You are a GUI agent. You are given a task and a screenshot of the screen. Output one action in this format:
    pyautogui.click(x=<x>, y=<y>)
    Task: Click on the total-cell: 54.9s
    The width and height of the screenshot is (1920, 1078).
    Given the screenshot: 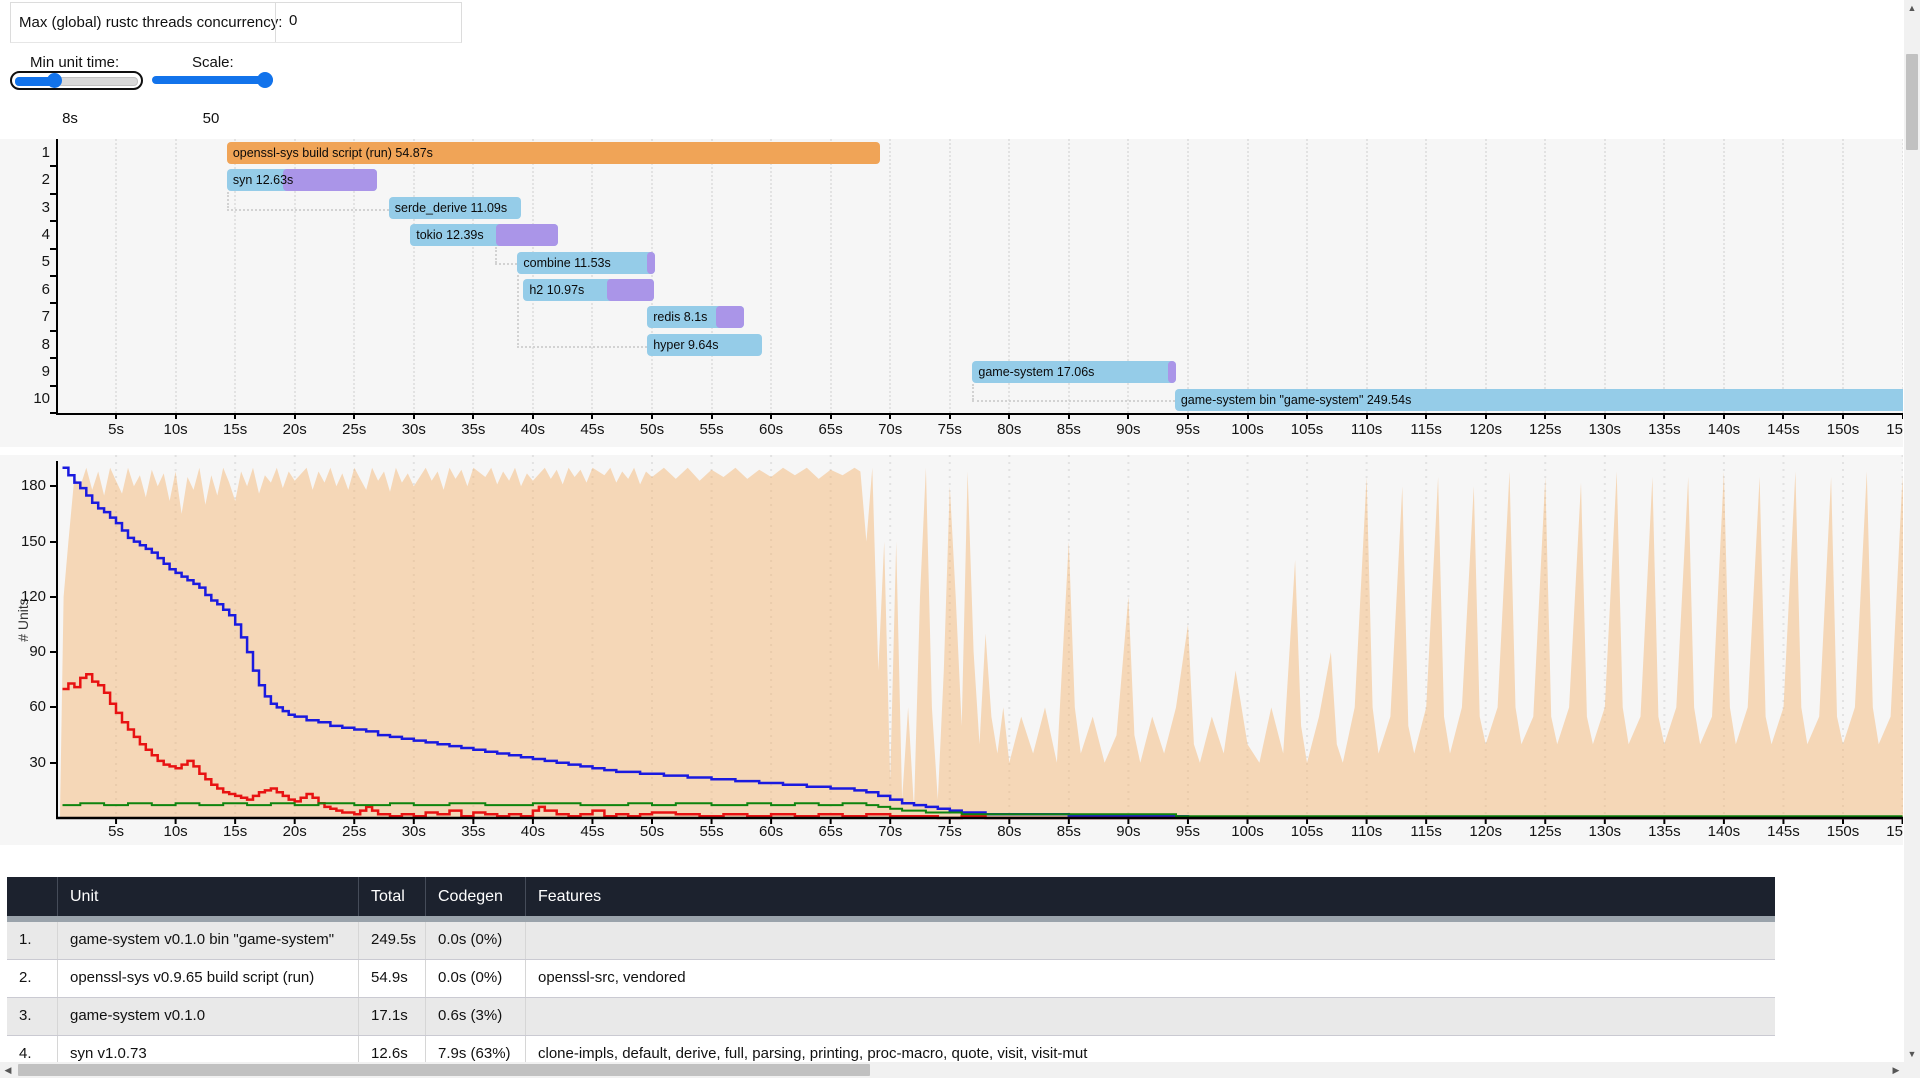 What is the action you would take?
    pyautogui.click(x=391, y=978)
    